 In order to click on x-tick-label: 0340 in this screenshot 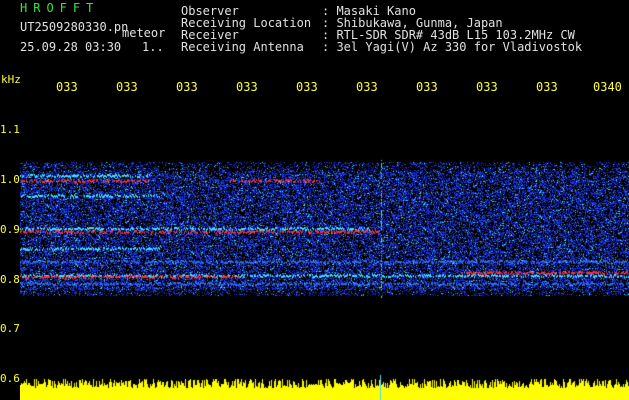, I will do `click(607, 87)`.